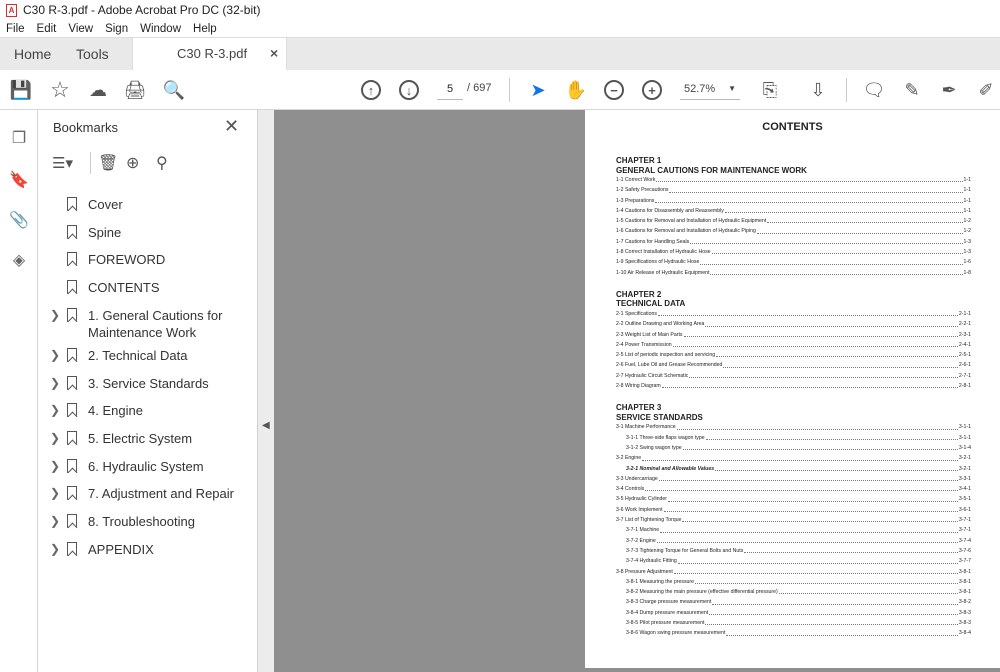  Describe the element at coordinates (19, 260) in the screenshot. I see `layers-icon: ◈` at that location.